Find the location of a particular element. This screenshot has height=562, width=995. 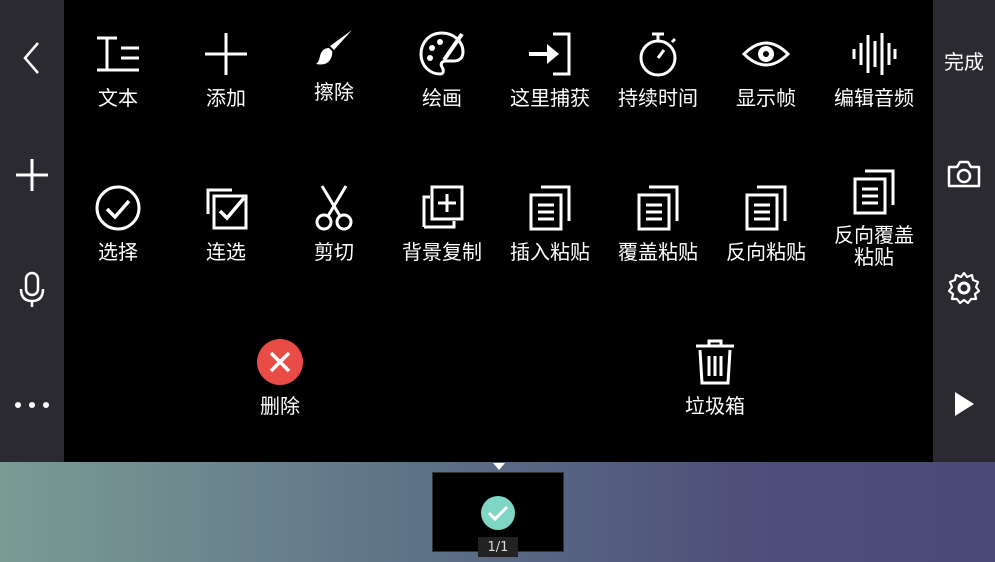

settings-button is located at coordinates (964, 288).